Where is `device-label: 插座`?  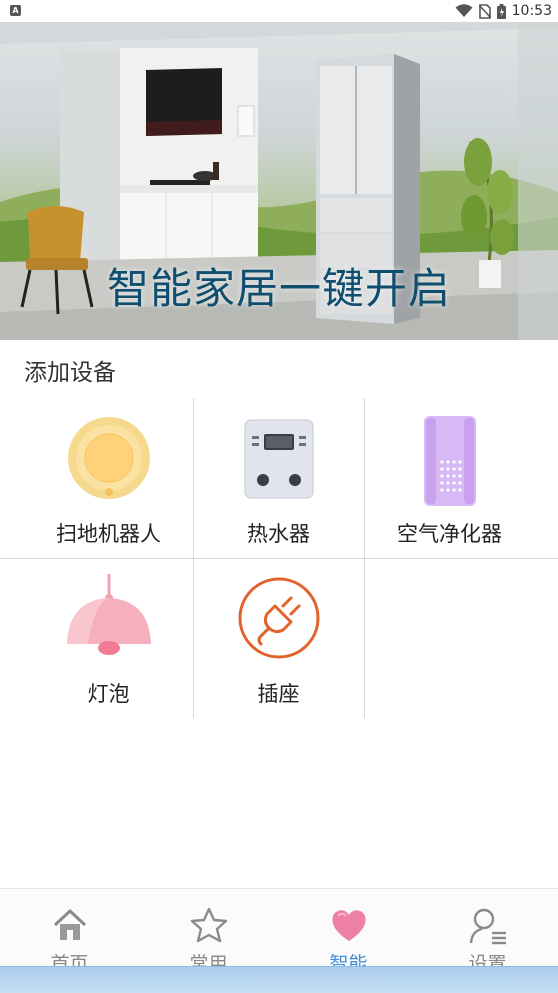 device-label: 插座 is located at coordinates (278, 694).